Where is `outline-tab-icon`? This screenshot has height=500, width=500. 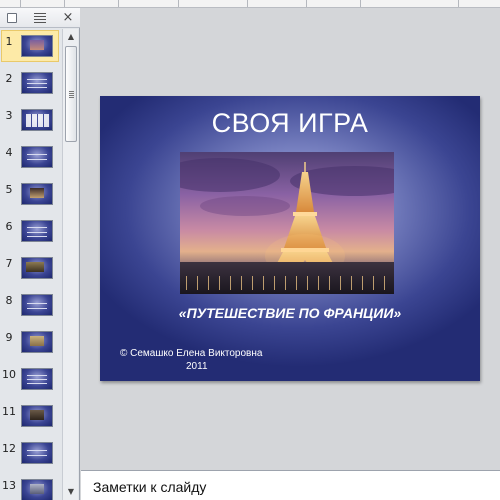
outline-tab-icon is located at coordinates (40, 18).